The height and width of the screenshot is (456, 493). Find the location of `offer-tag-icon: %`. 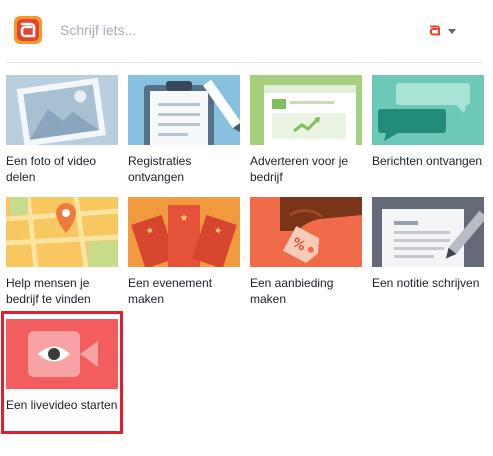

offer-tag-icon: % is located at coordinates (306, 232).